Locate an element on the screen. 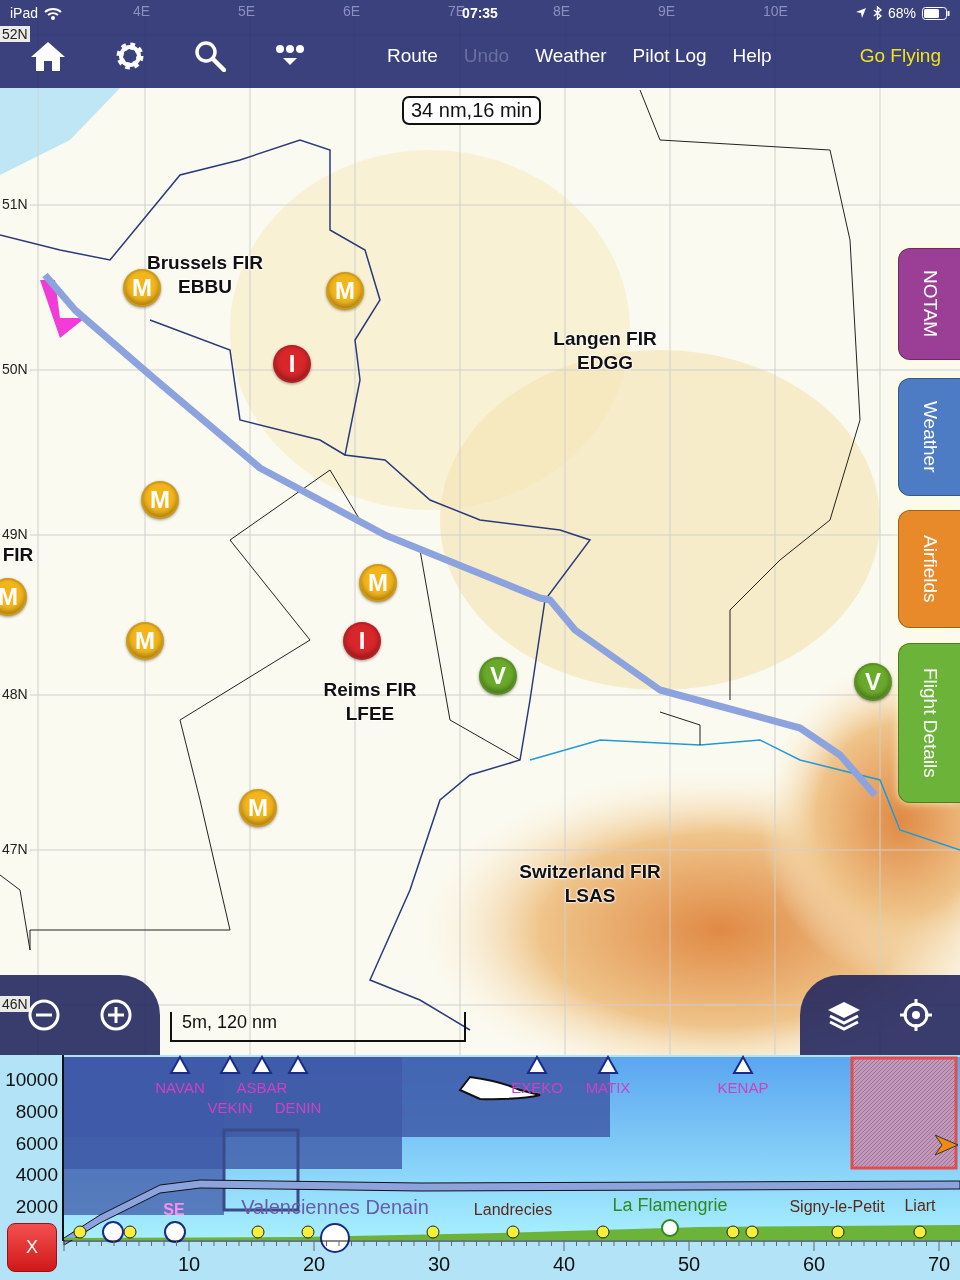 The image size is (960, 1280). place-label: Valenciennes Denain is located at coordinates (335, 1207).